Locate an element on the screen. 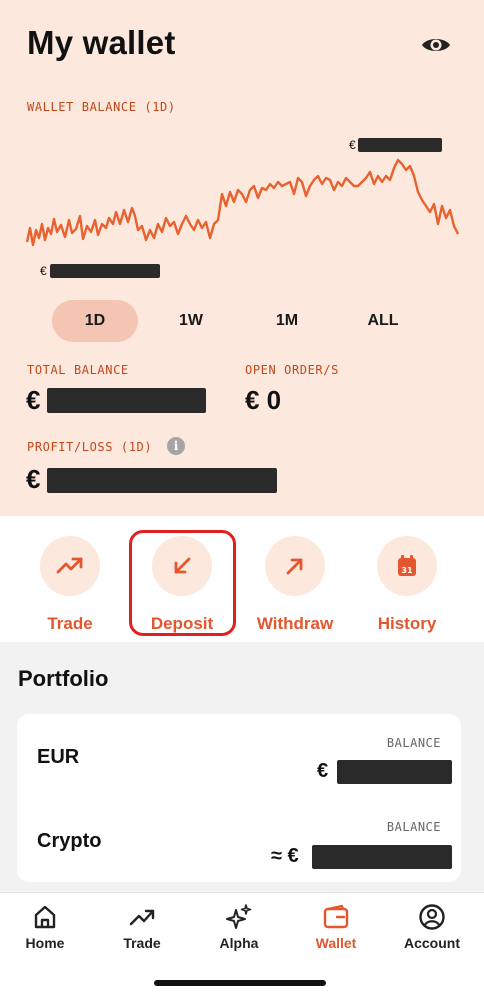  wallet-balance-label: WALLET BALANCE (1D) is located at coordinates (101, 107).